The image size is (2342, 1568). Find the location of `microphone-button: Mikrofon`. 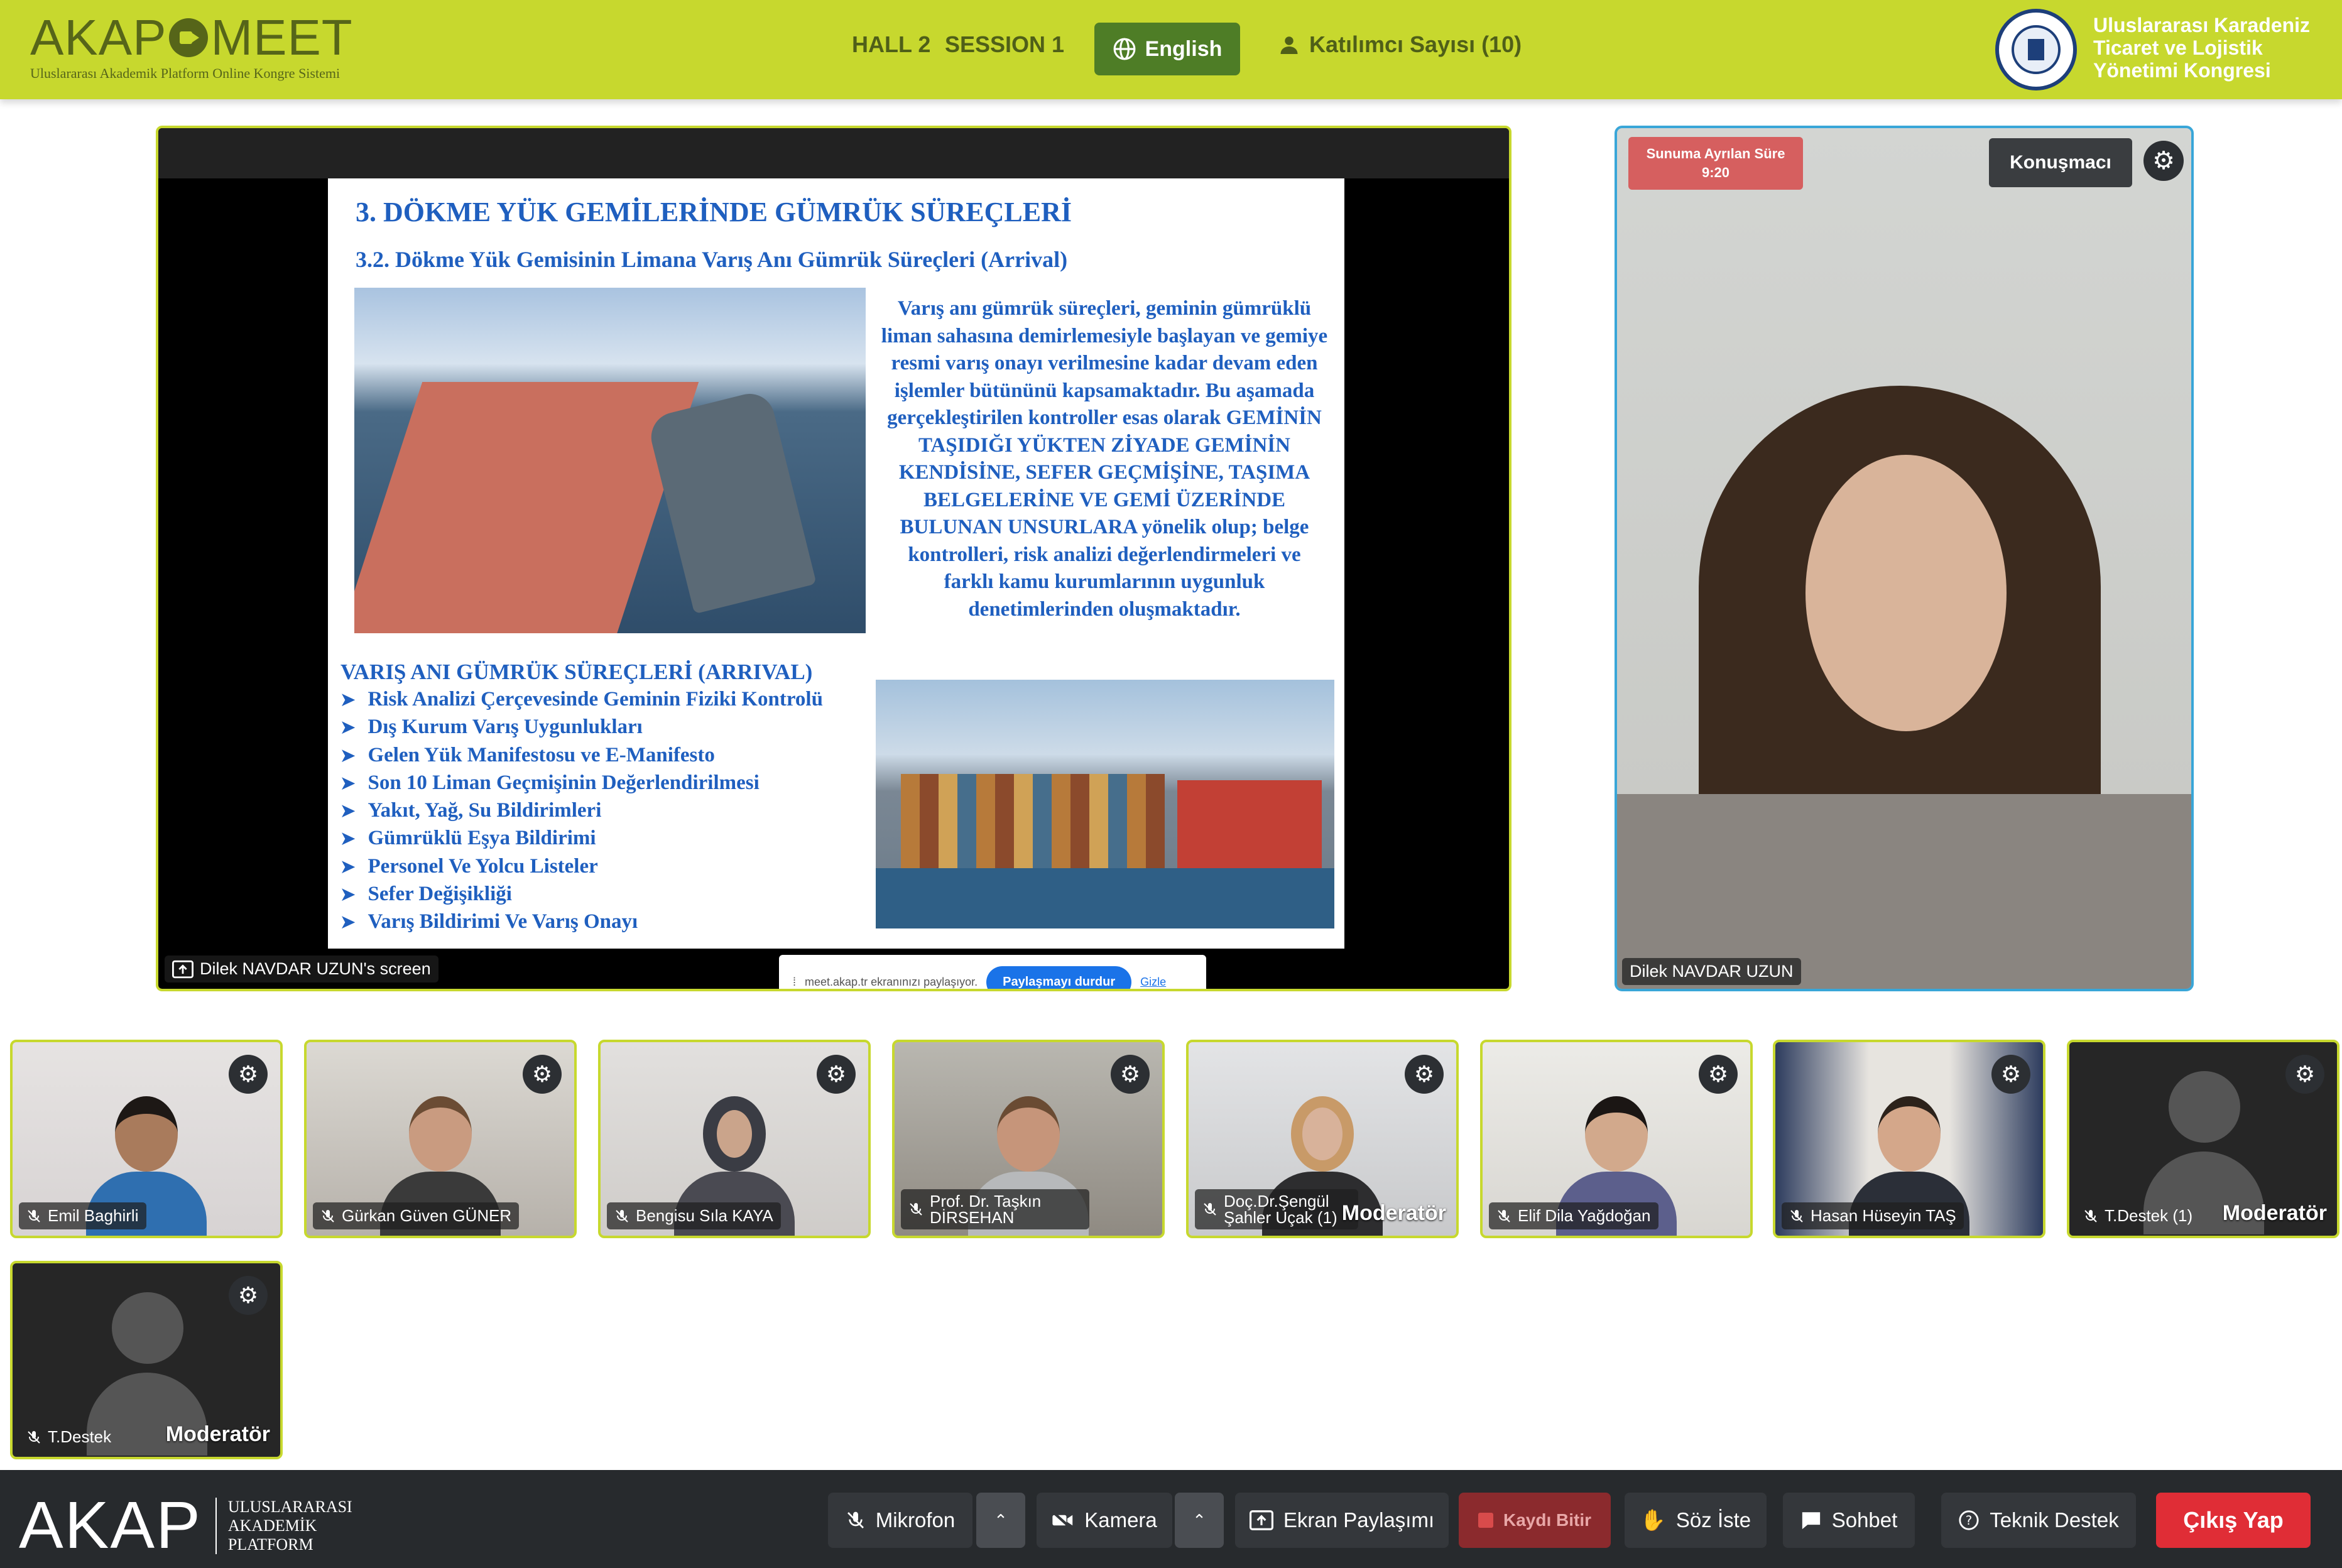

microphone-button: Mikrofon is located at coordinates (900, 1520).